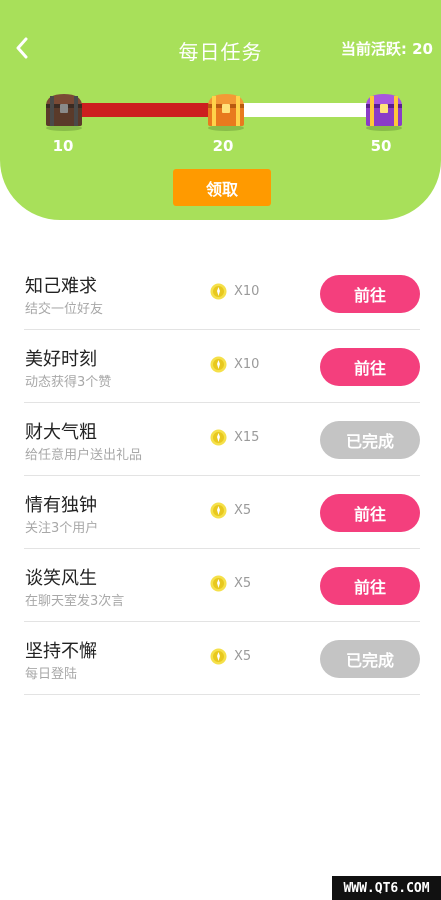 The height and width of the screenshot is (900, 441). Describe the element at coordinates (61, 505) in the screenshot. I see `task-name: 情有独钟` at that location.